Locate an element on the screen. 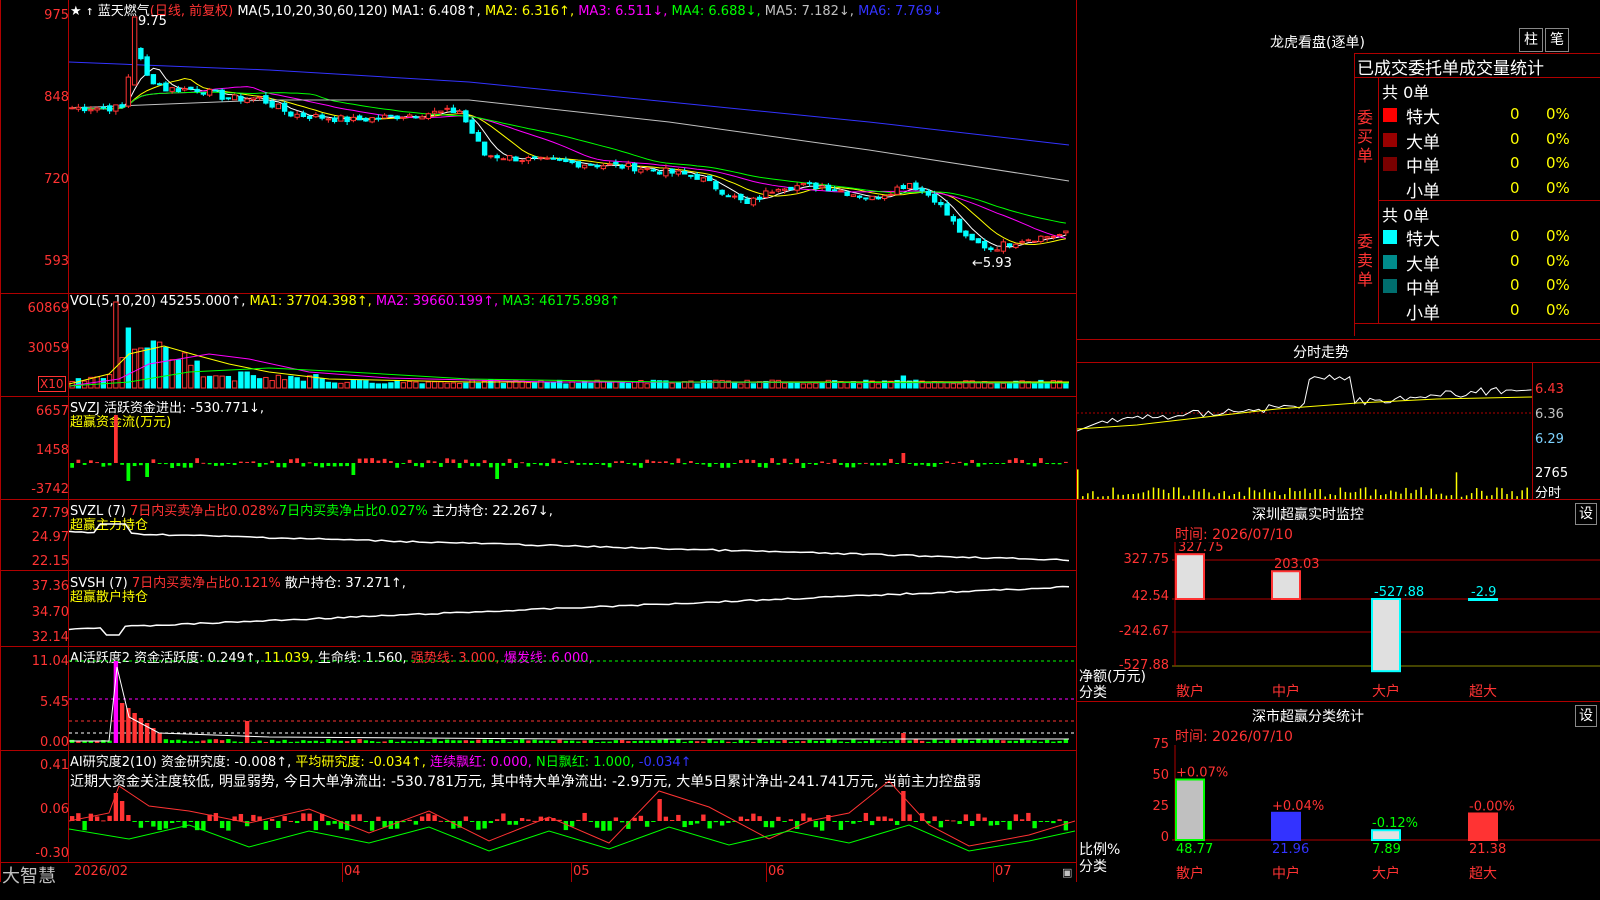 This screenshot has height=900, width=1600. class-bar is located at coordinates (1190, 809).